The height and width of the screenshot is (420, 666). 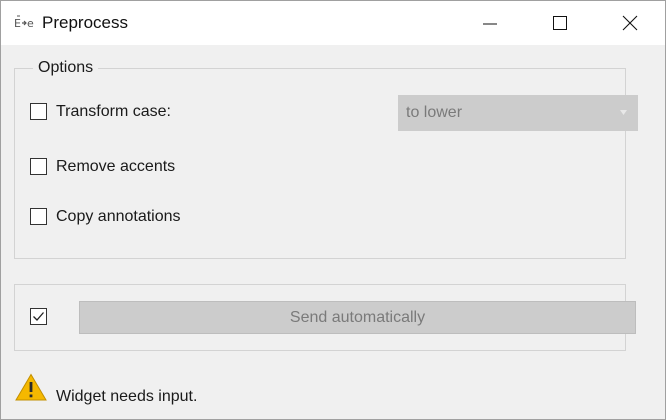 What do you see at coordinates (357, 317) in the screenshot?
I see `send-automatically-button: Send automatically` at bounding box center [357, 317].